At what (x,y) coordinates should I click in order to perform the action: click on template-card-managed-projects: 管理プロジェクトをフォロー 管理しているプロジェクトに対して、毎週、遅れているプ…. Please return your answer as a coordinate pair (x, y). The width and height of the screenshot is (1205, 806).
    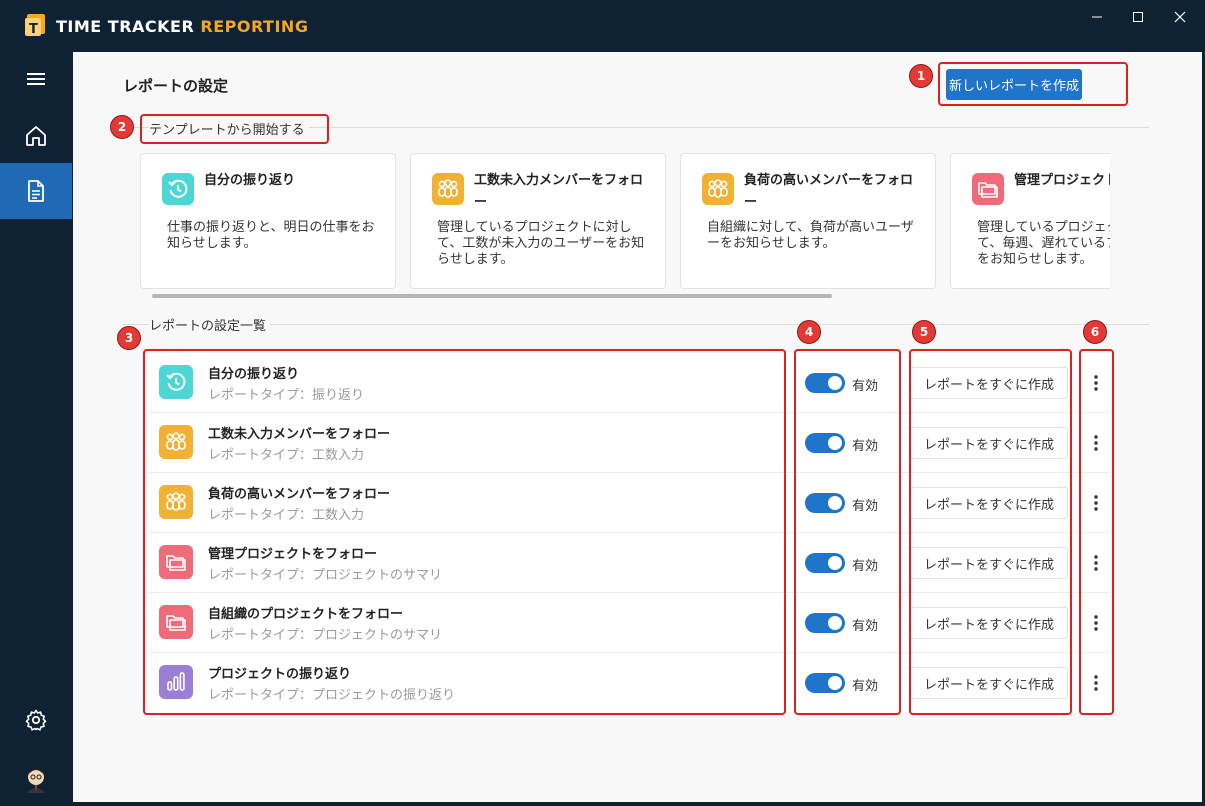
    Looking at the image, I should click on (1030, 221).